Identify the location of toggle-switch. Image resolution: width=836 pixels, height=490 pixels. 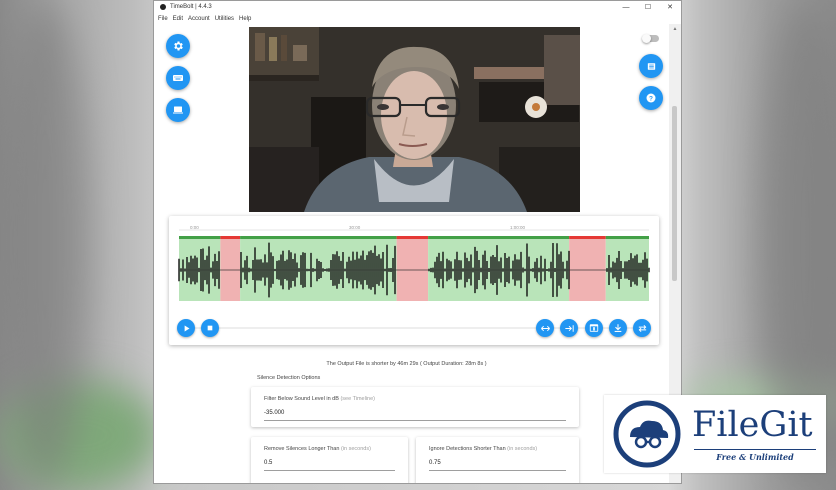
(650, 38).